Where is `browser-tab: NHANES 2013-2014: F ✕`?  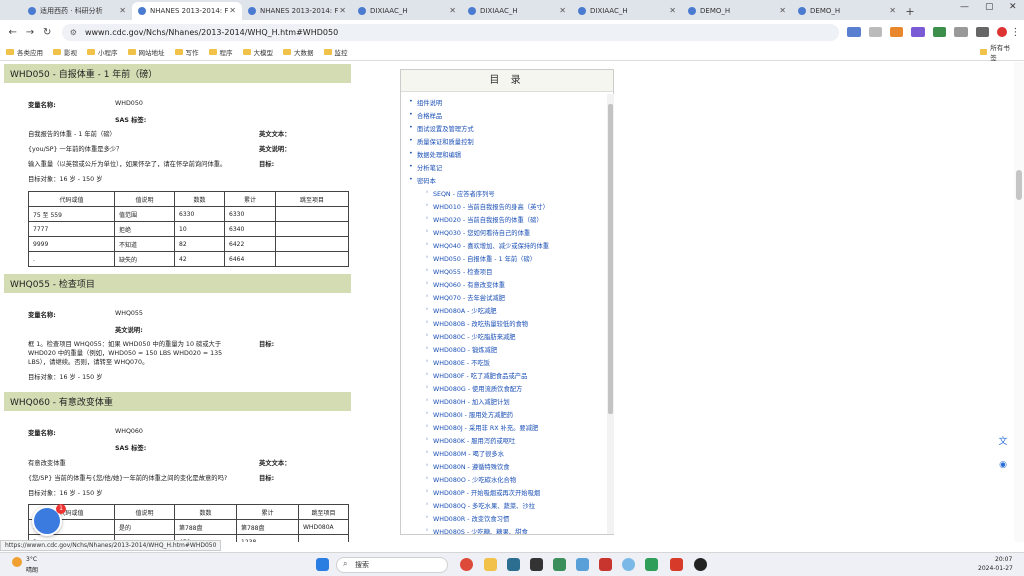 browser-tab: NHANES 2013-2014: F ✕ is located at coordinates (297, 11).